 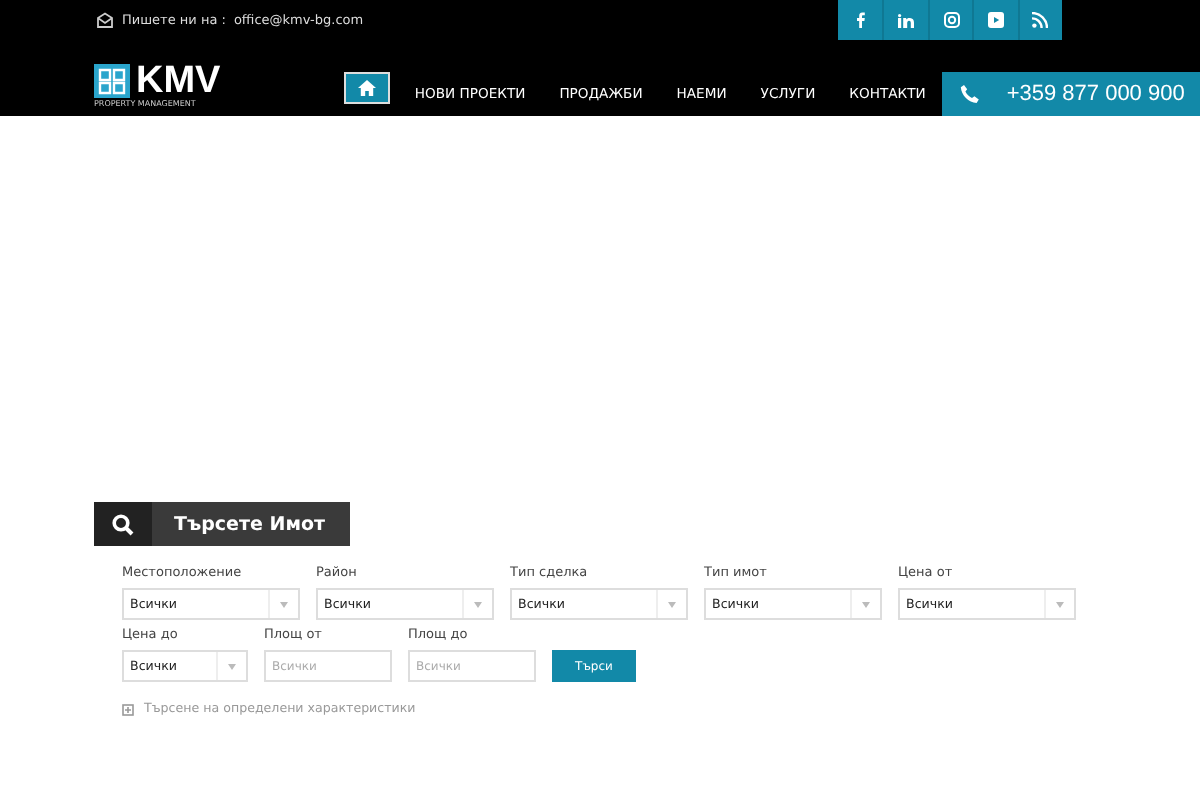 What do you see at coordinates (105, 19) in the screenshot?
I see `envelope-icon` at bounding box center [105, 19].